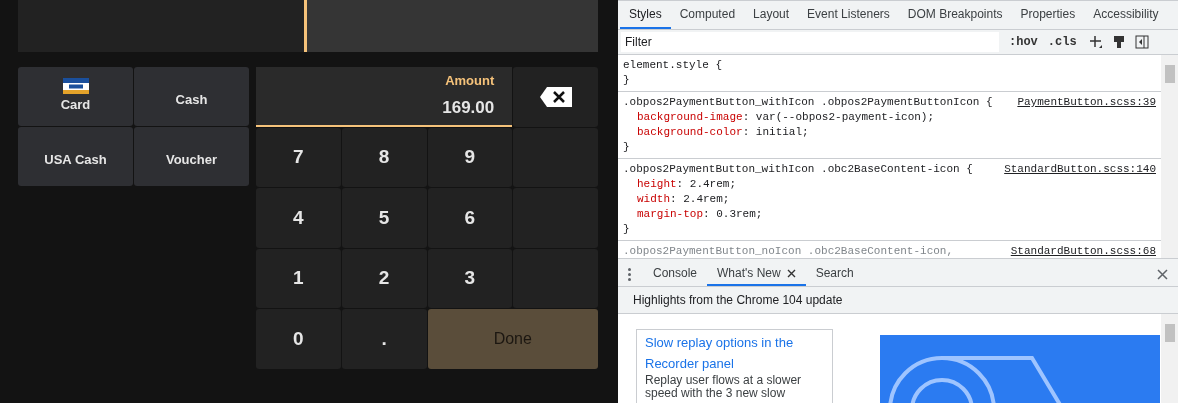  Describe the element at coordinates (723, 132) in the screenshot. I see `css-declaration: background-color: initial;` at that location.